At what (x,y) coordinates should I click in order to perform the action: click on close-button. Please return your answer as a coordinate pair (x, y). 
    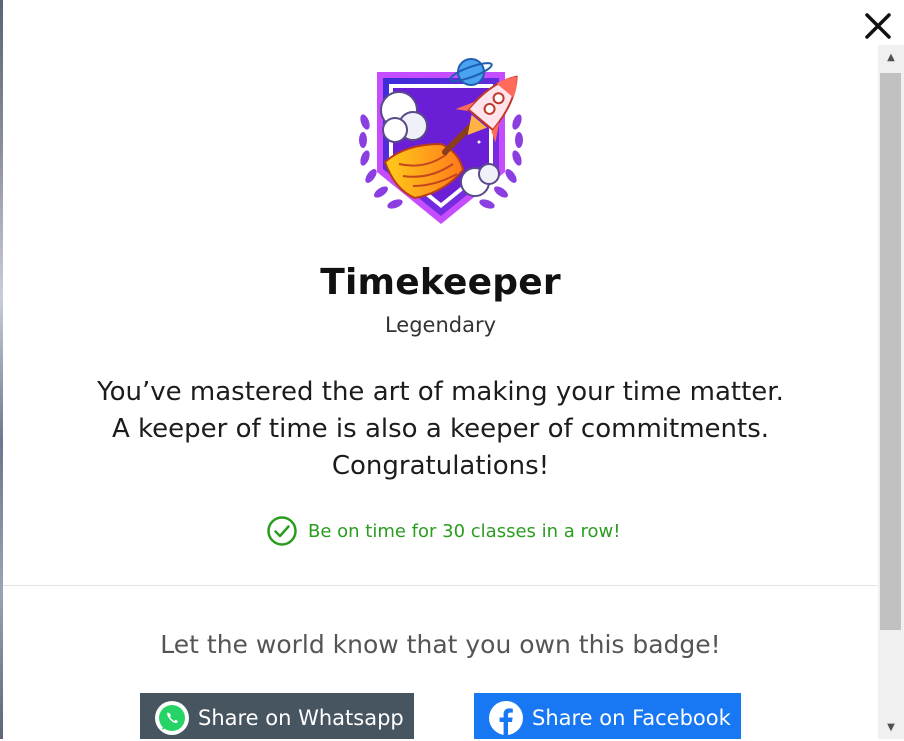
    Looking at the image, I should click on (878, 26).